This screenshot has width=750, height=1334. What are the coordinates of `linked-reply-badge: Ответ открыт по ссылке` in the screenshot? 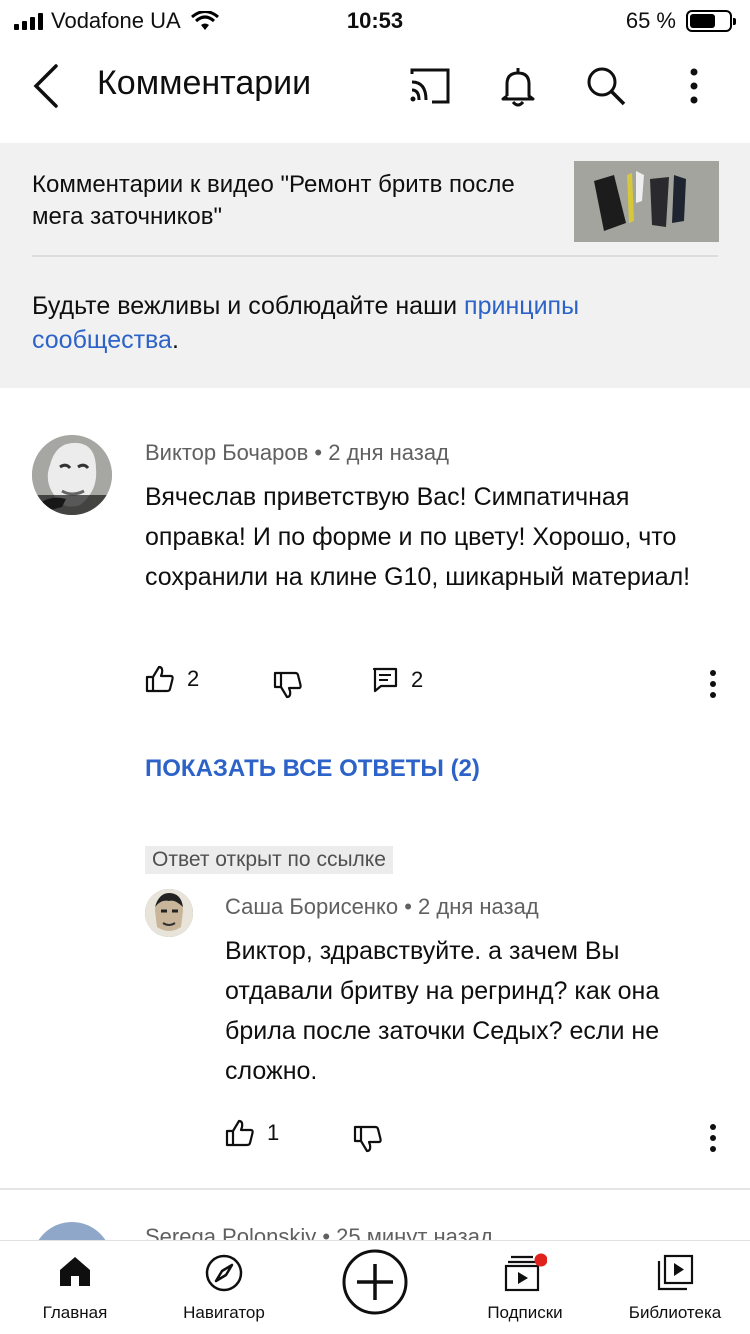 It's located at (269, 860).